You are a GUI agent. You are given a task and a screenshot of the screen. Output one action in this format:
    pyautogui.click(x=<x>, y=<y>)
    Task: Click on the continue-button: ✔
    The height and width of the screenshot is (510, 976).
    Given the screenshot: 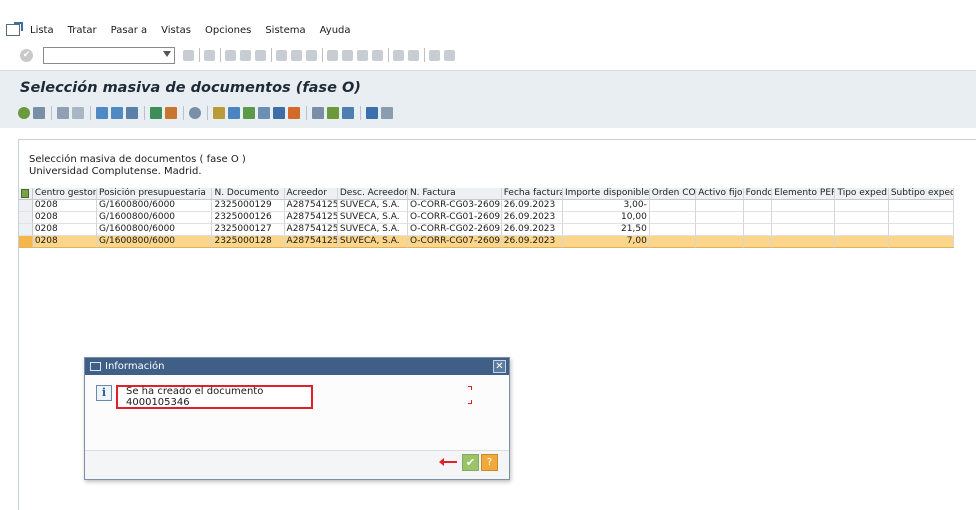 What is the action you would take?
    pyautogui.click(x=470, y=462)
    